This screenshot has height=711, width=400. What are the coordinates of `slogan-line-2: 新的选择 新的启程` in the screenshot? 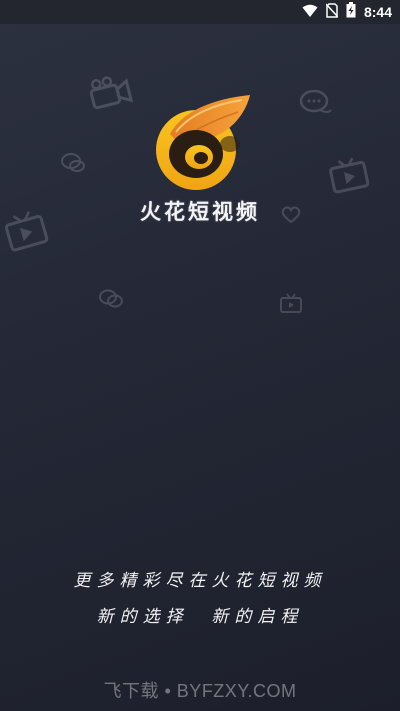 It's located at (200, 617).